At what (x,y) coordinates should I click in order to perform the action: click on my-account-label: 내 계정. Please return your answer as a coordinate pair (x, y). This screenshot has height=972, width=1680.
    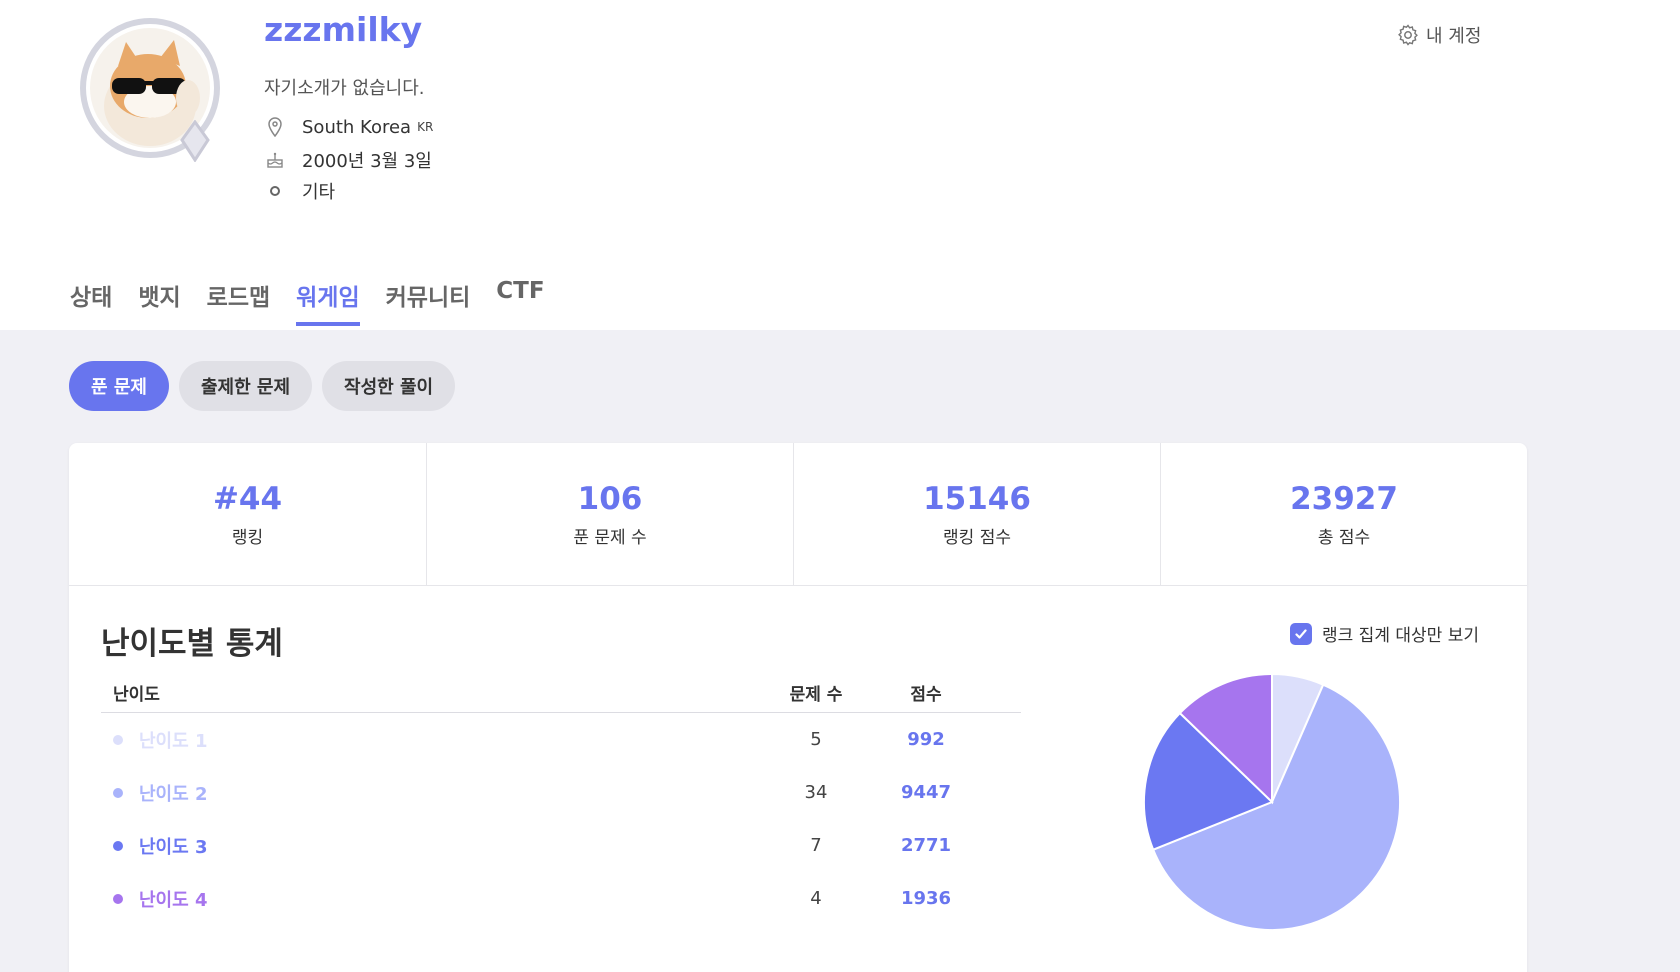
    Looking at the image, I should click on (1454, 36).